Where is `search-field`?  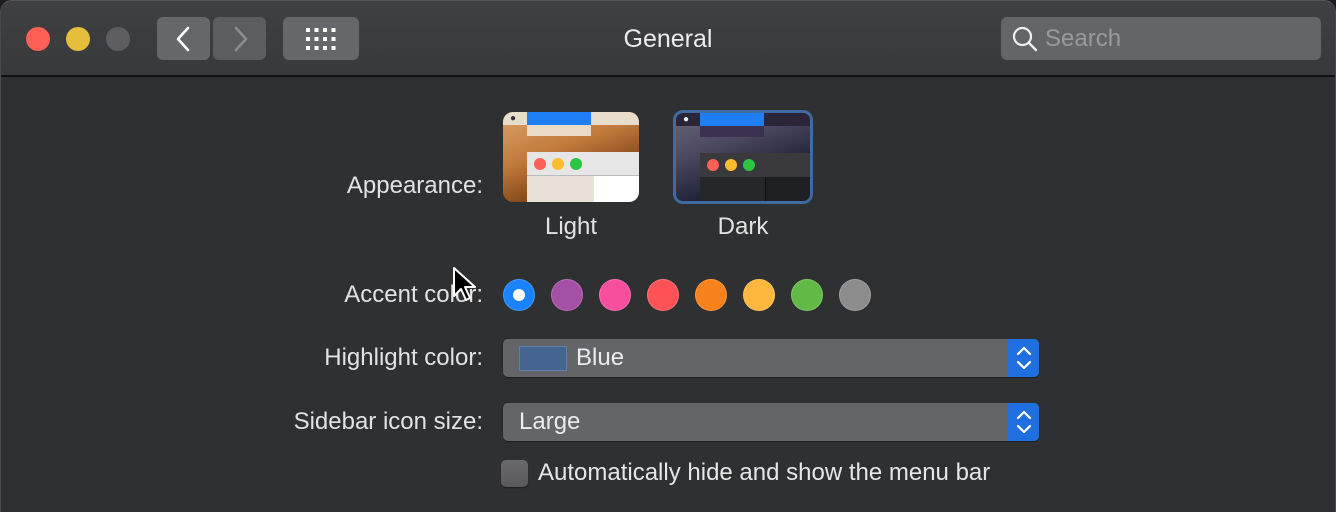 search-field is located at coordinates (1161, 38).